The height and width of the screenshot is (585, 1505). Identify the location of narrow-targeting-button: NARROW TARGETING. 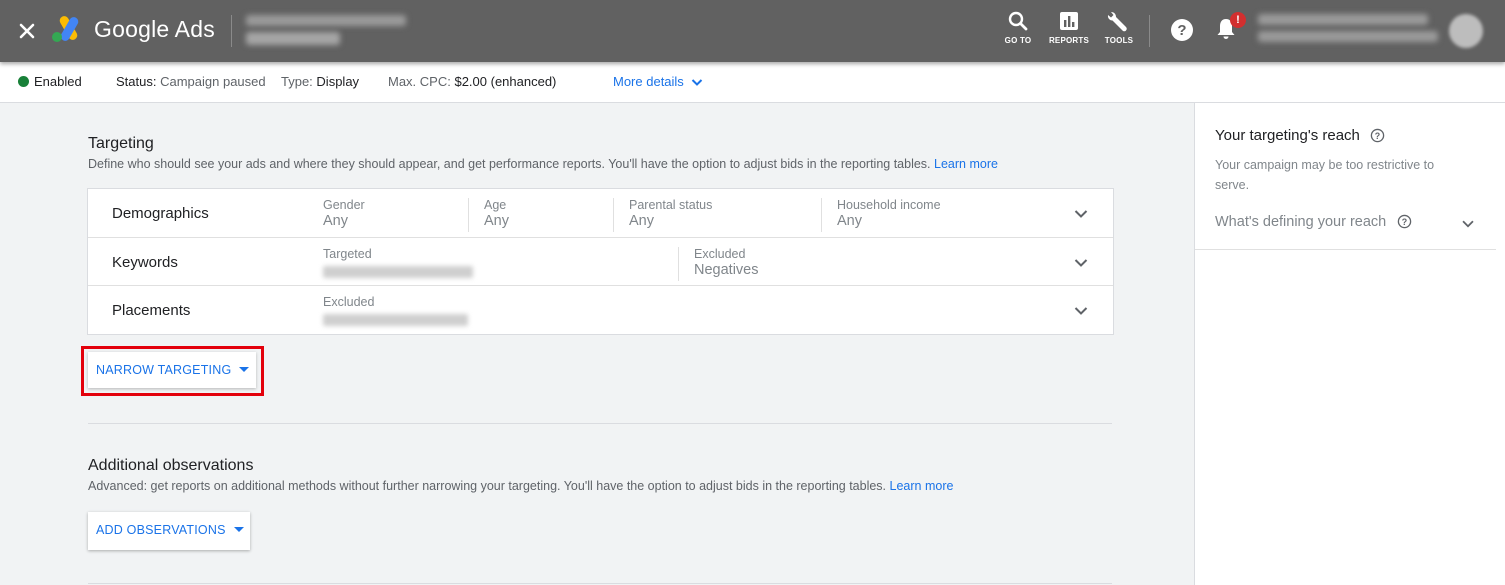
(172, 370).